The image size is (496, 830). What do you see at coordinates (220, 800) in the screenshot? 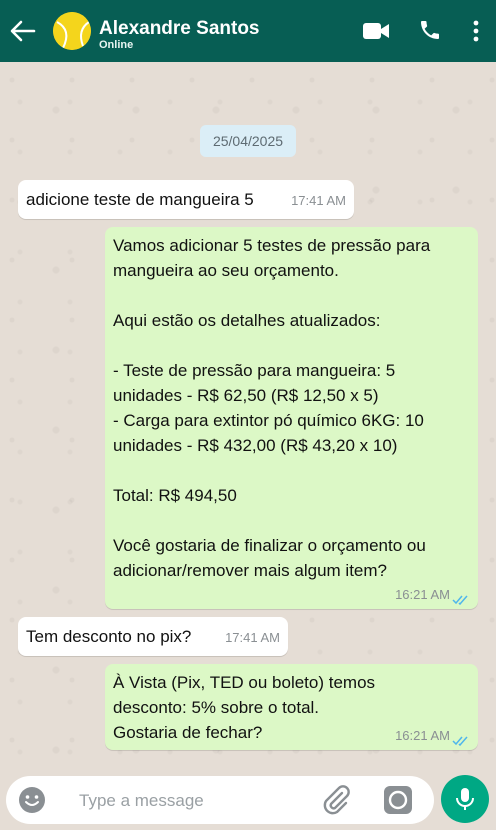
I see `message-composer: Type a message` at bounding box center [220, 800].